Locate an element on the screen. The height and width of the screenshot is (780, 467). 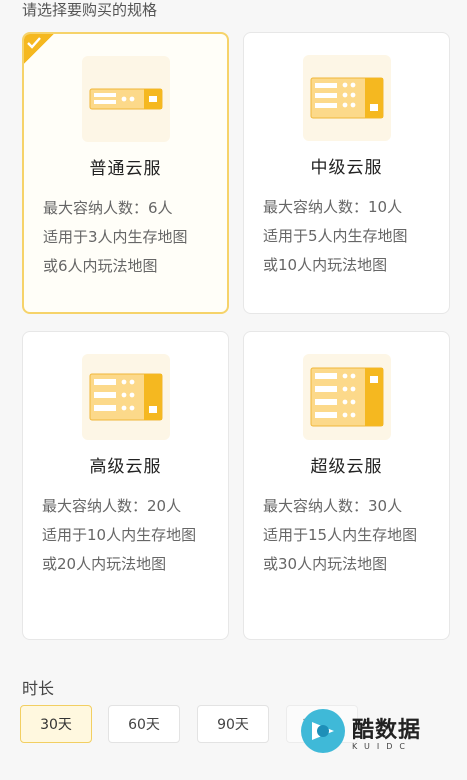
watermark-logo-icon is located at coordinates (323, 731).